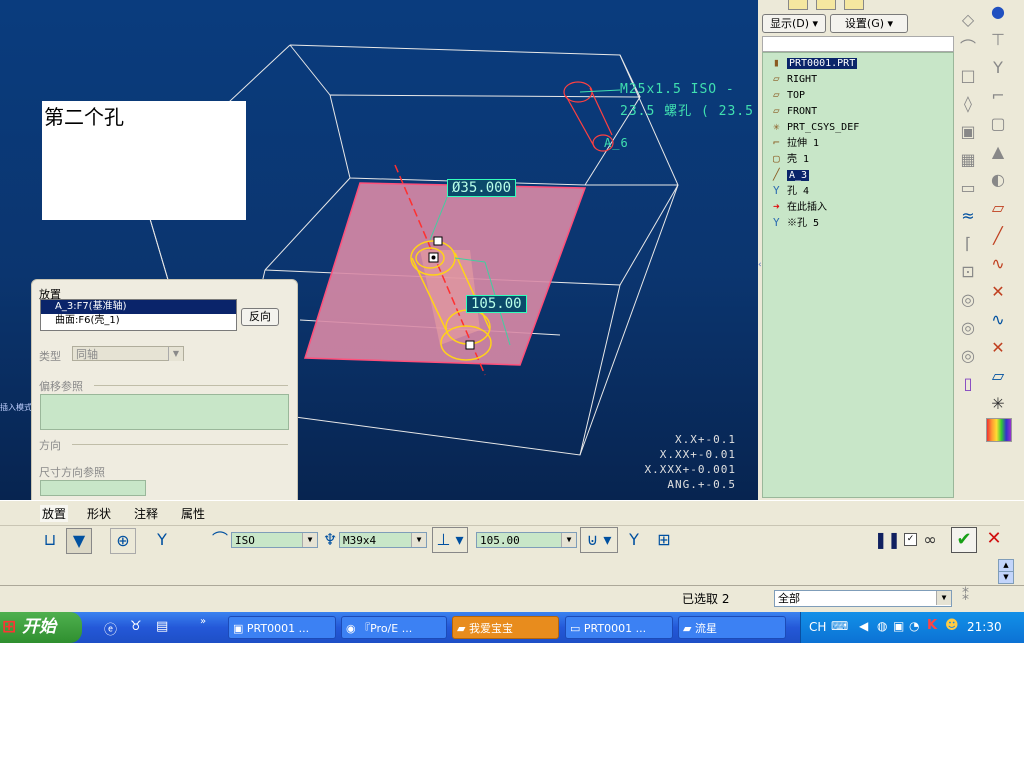 The height and width of the screenshot is (768, 1024). Describe the element at coordinates (136, 626) in the screenshot. I see `quicklaunch-tool-icon: ♉` at that location.